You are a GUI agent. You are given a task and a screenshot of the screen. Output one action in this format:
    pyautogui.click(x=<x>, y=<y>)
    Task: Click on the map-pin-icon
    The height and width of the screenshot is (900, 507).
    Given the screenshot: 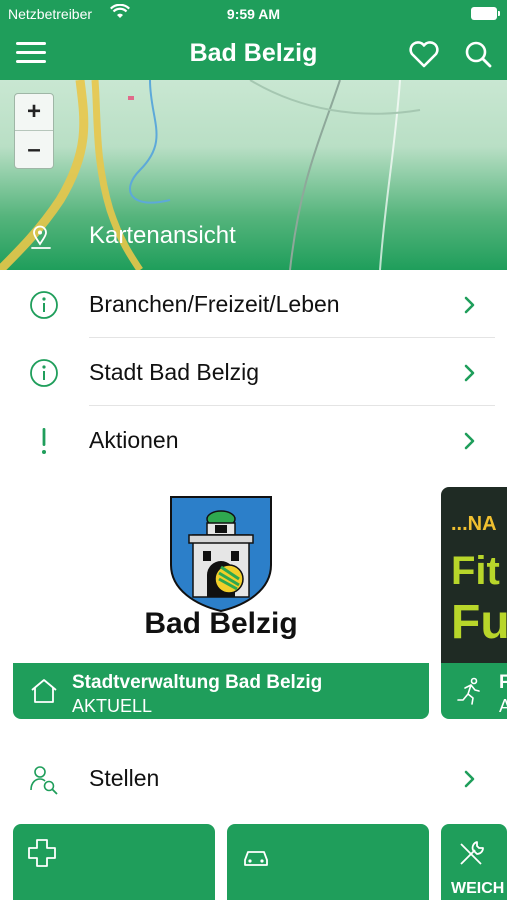 What is the action you would take?
    pyautogui.click(x=41, y=237)
    